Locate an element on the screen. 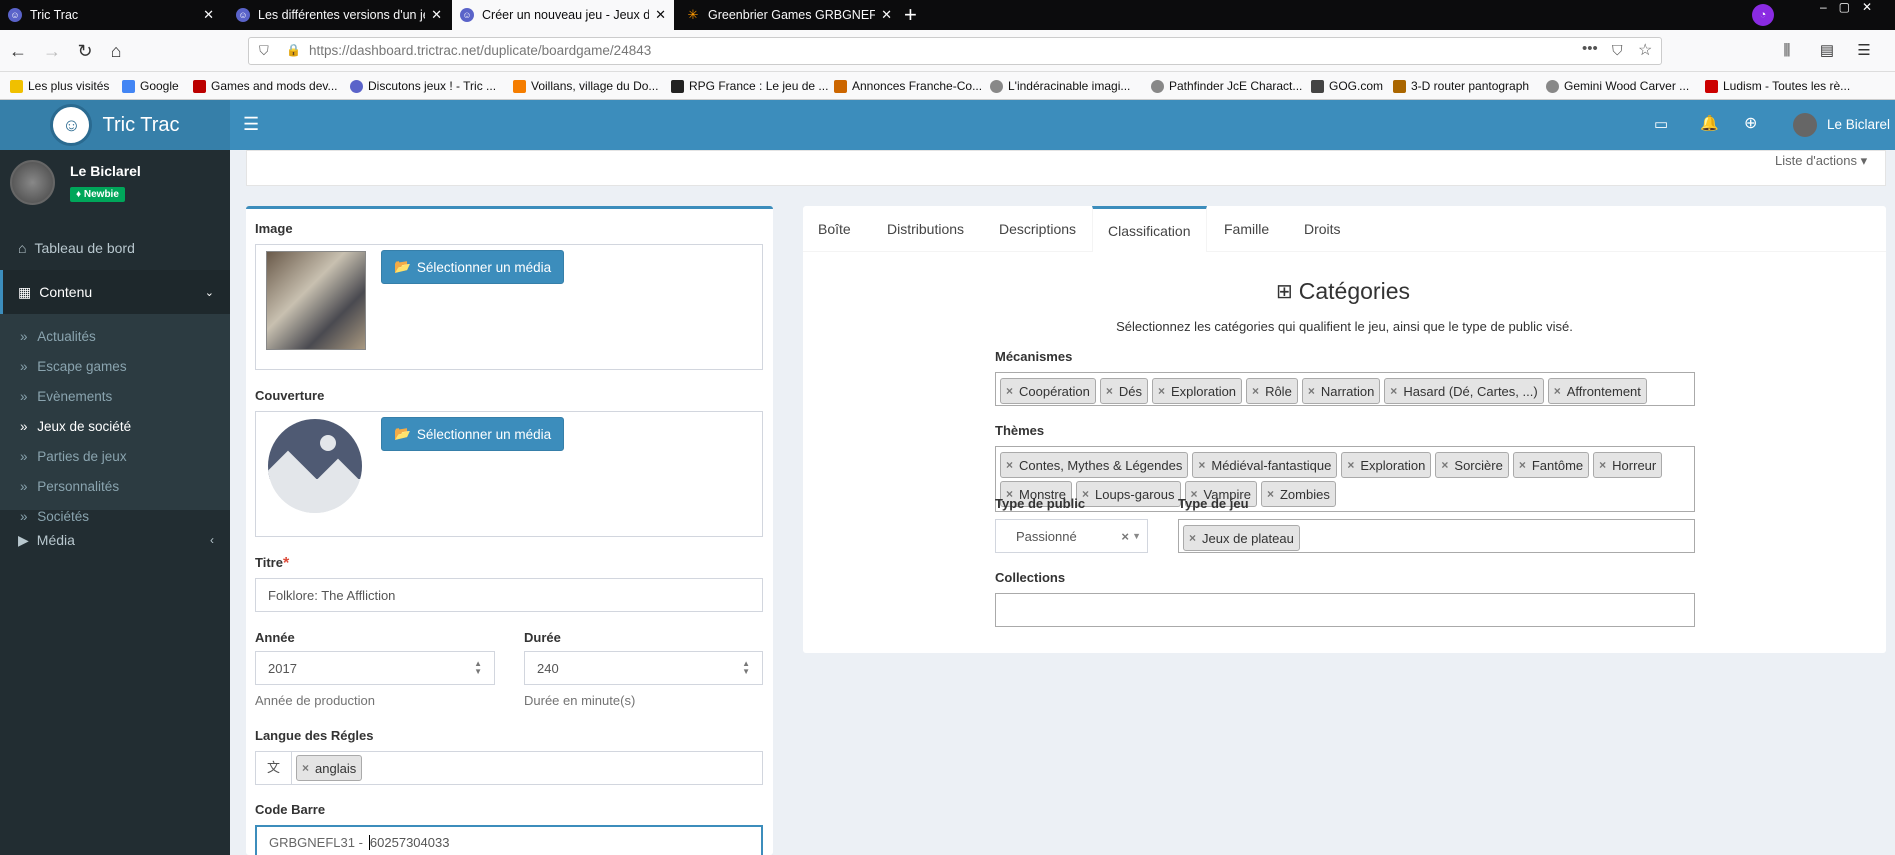 This screenshot has width=1895, height=855. theme-chip: × Contes, Mythes & Légendes is located at coordinates (1094, 465).